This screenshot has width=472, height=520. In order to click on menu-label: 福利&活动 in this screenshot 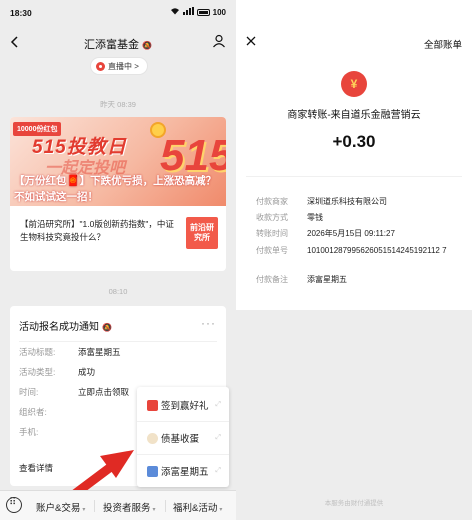, I will do `click(195, 508)`.